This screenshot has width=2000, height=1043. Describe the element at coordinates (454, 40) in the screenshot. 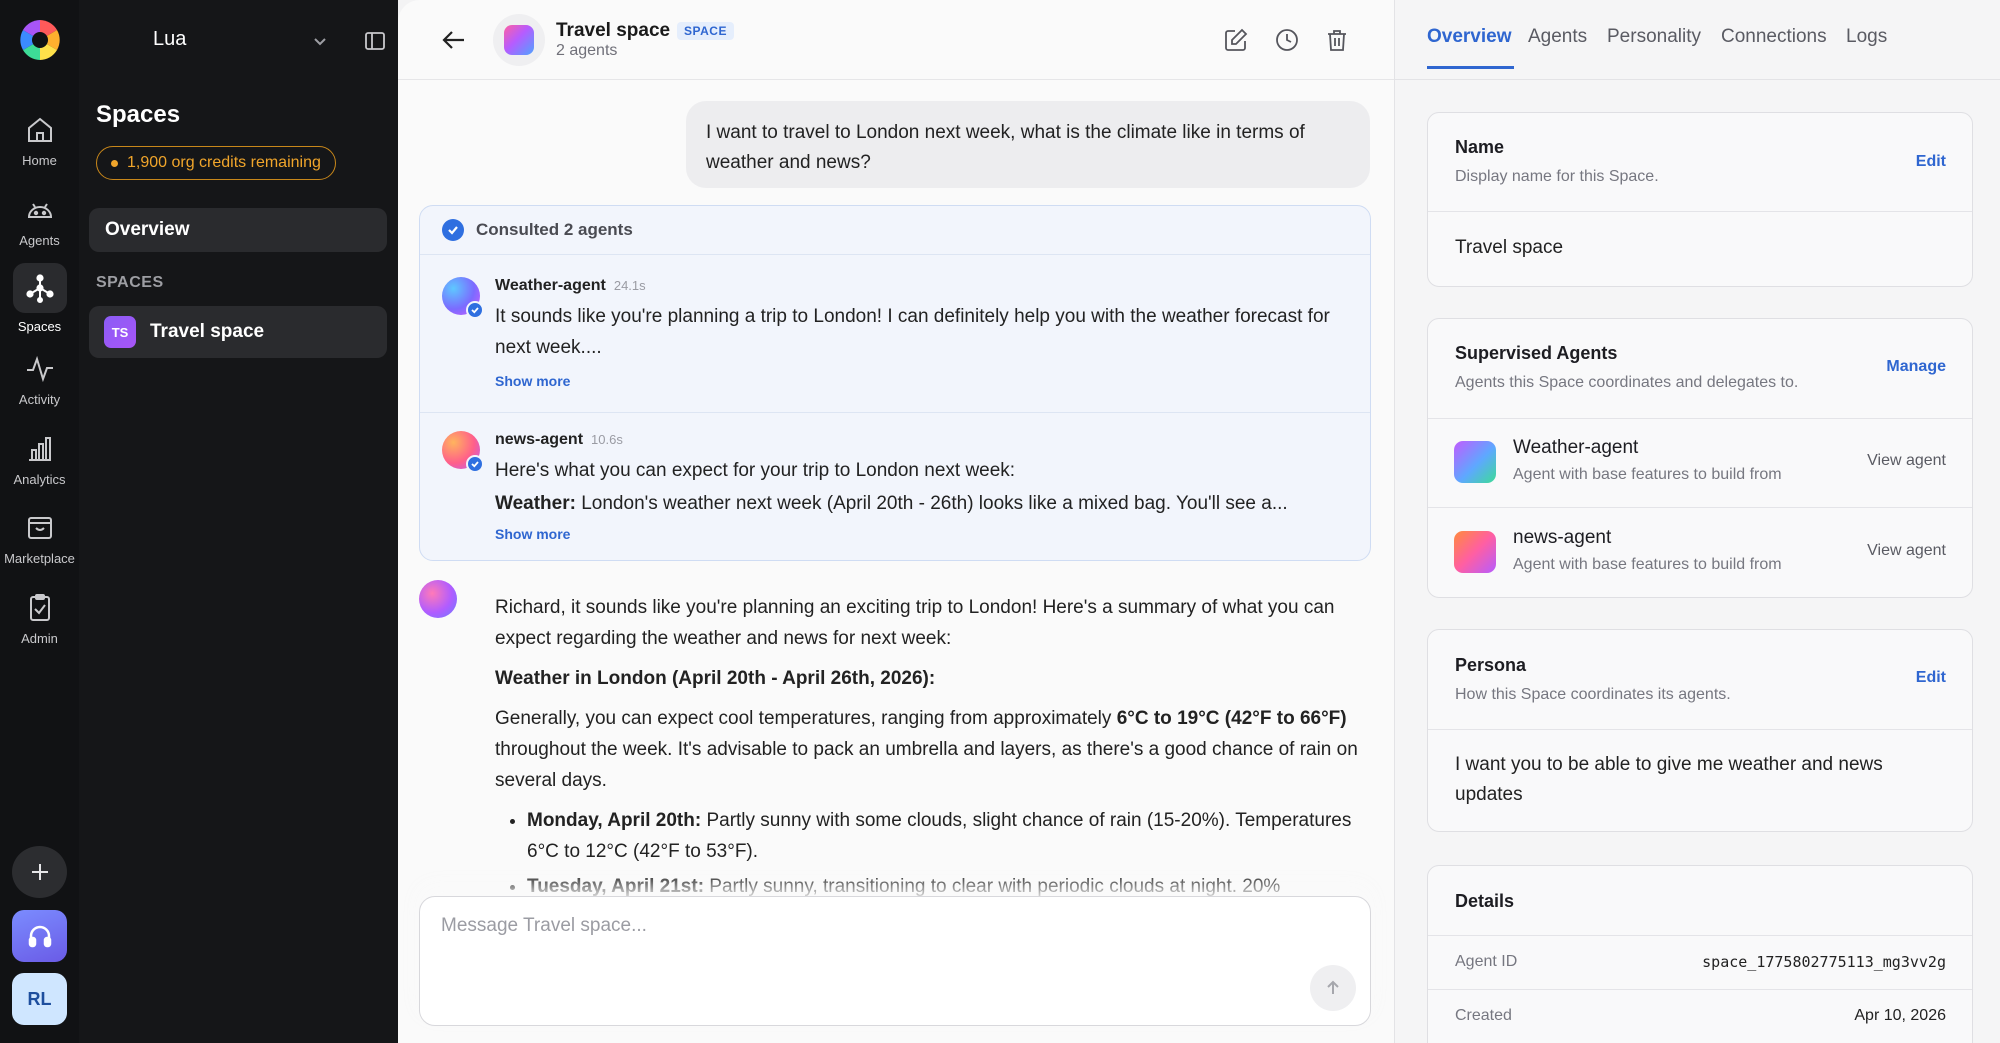

I see `back-arrow-icon` at that location.